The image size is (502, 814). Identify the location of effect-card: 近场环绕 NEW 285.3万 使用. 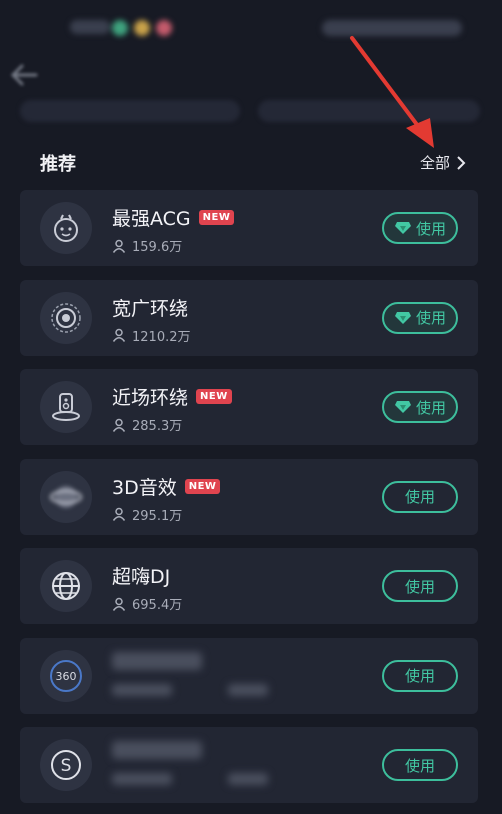
(249, 407).